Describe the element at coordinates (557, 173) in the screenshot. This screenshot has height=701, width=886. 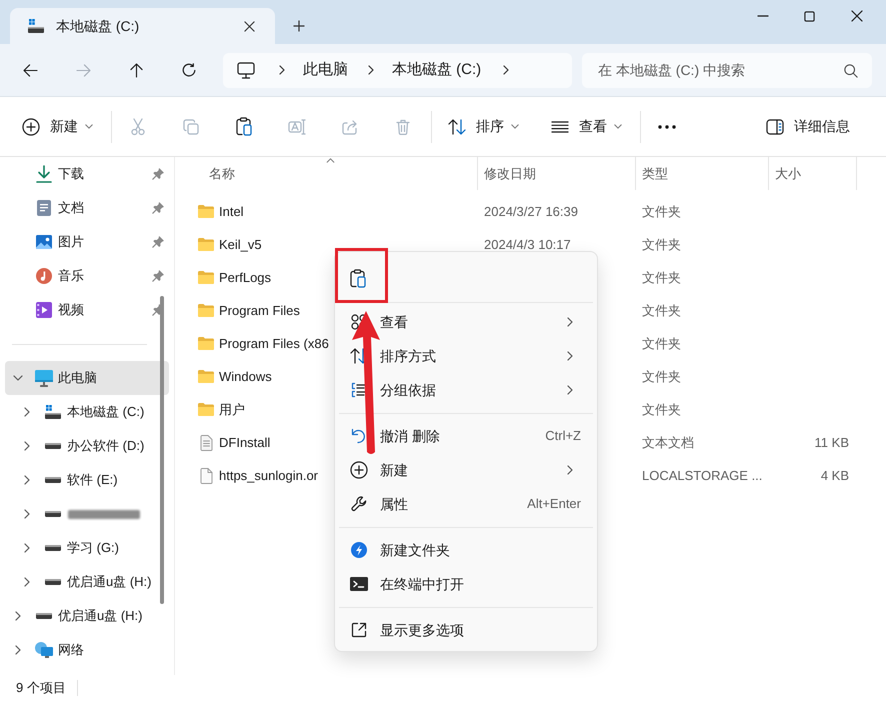
I see `column-header: 修改日期` at that location.